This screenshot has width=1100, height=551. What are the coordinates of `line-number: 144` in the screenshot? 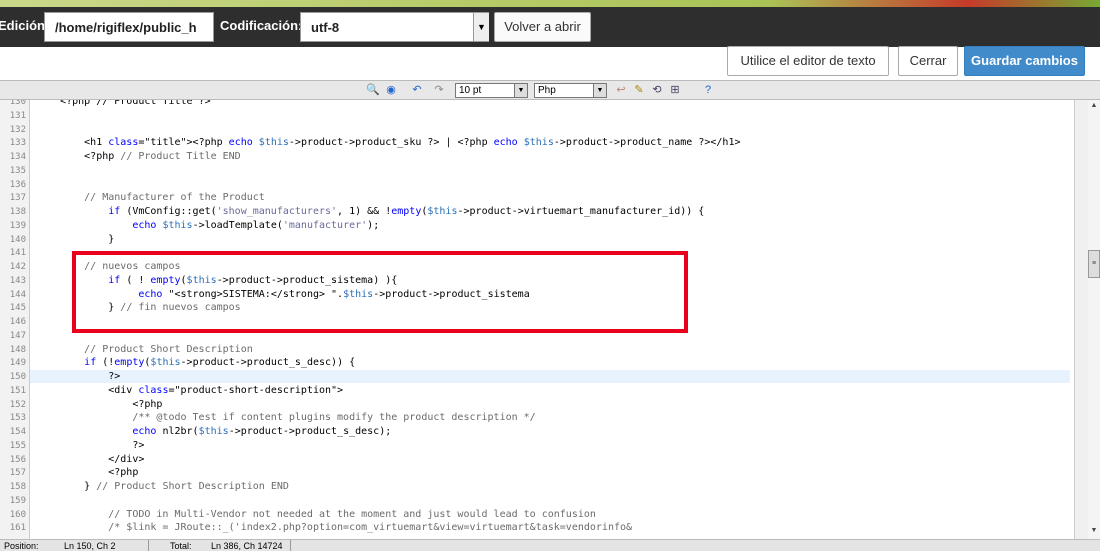 It's located at (17, 294).